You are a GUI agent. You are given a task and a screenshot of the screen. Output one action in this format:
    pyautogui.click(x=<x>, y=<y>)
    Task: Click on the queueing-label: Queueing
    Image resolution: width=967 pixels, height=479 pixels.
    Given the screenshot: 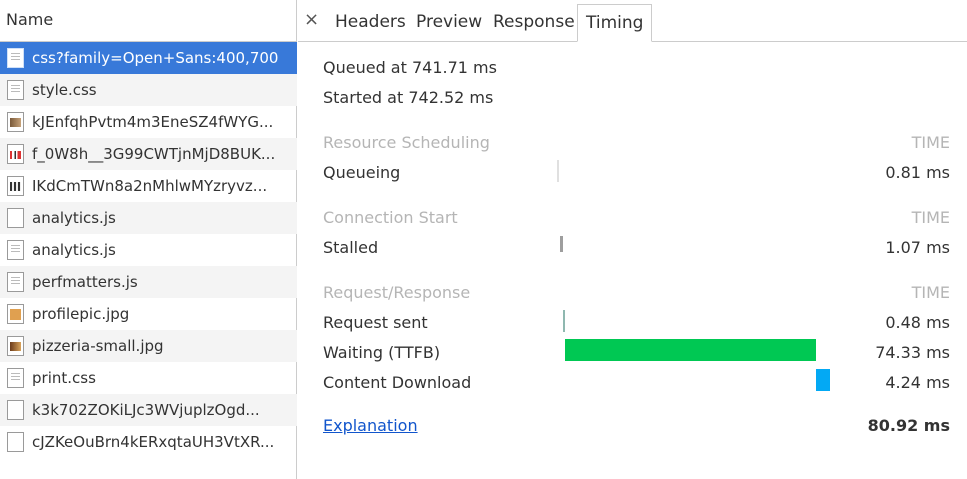 What is the action you would take?
    pyautogui.click(x=362, y=172)
    